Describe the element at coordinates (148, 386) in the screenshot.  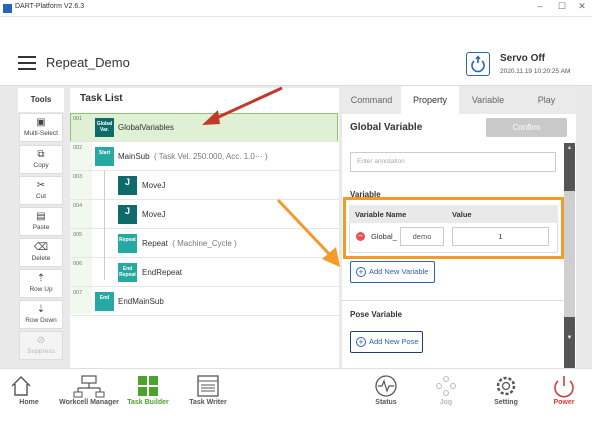
I see `task-builder-icon` at that location.